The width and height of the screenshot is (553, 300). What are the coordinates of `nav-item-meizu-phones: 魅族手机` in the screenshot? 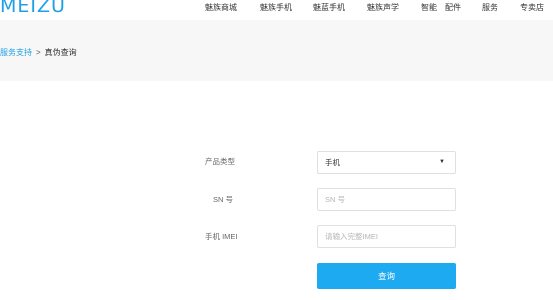 It's located at (276, 8).